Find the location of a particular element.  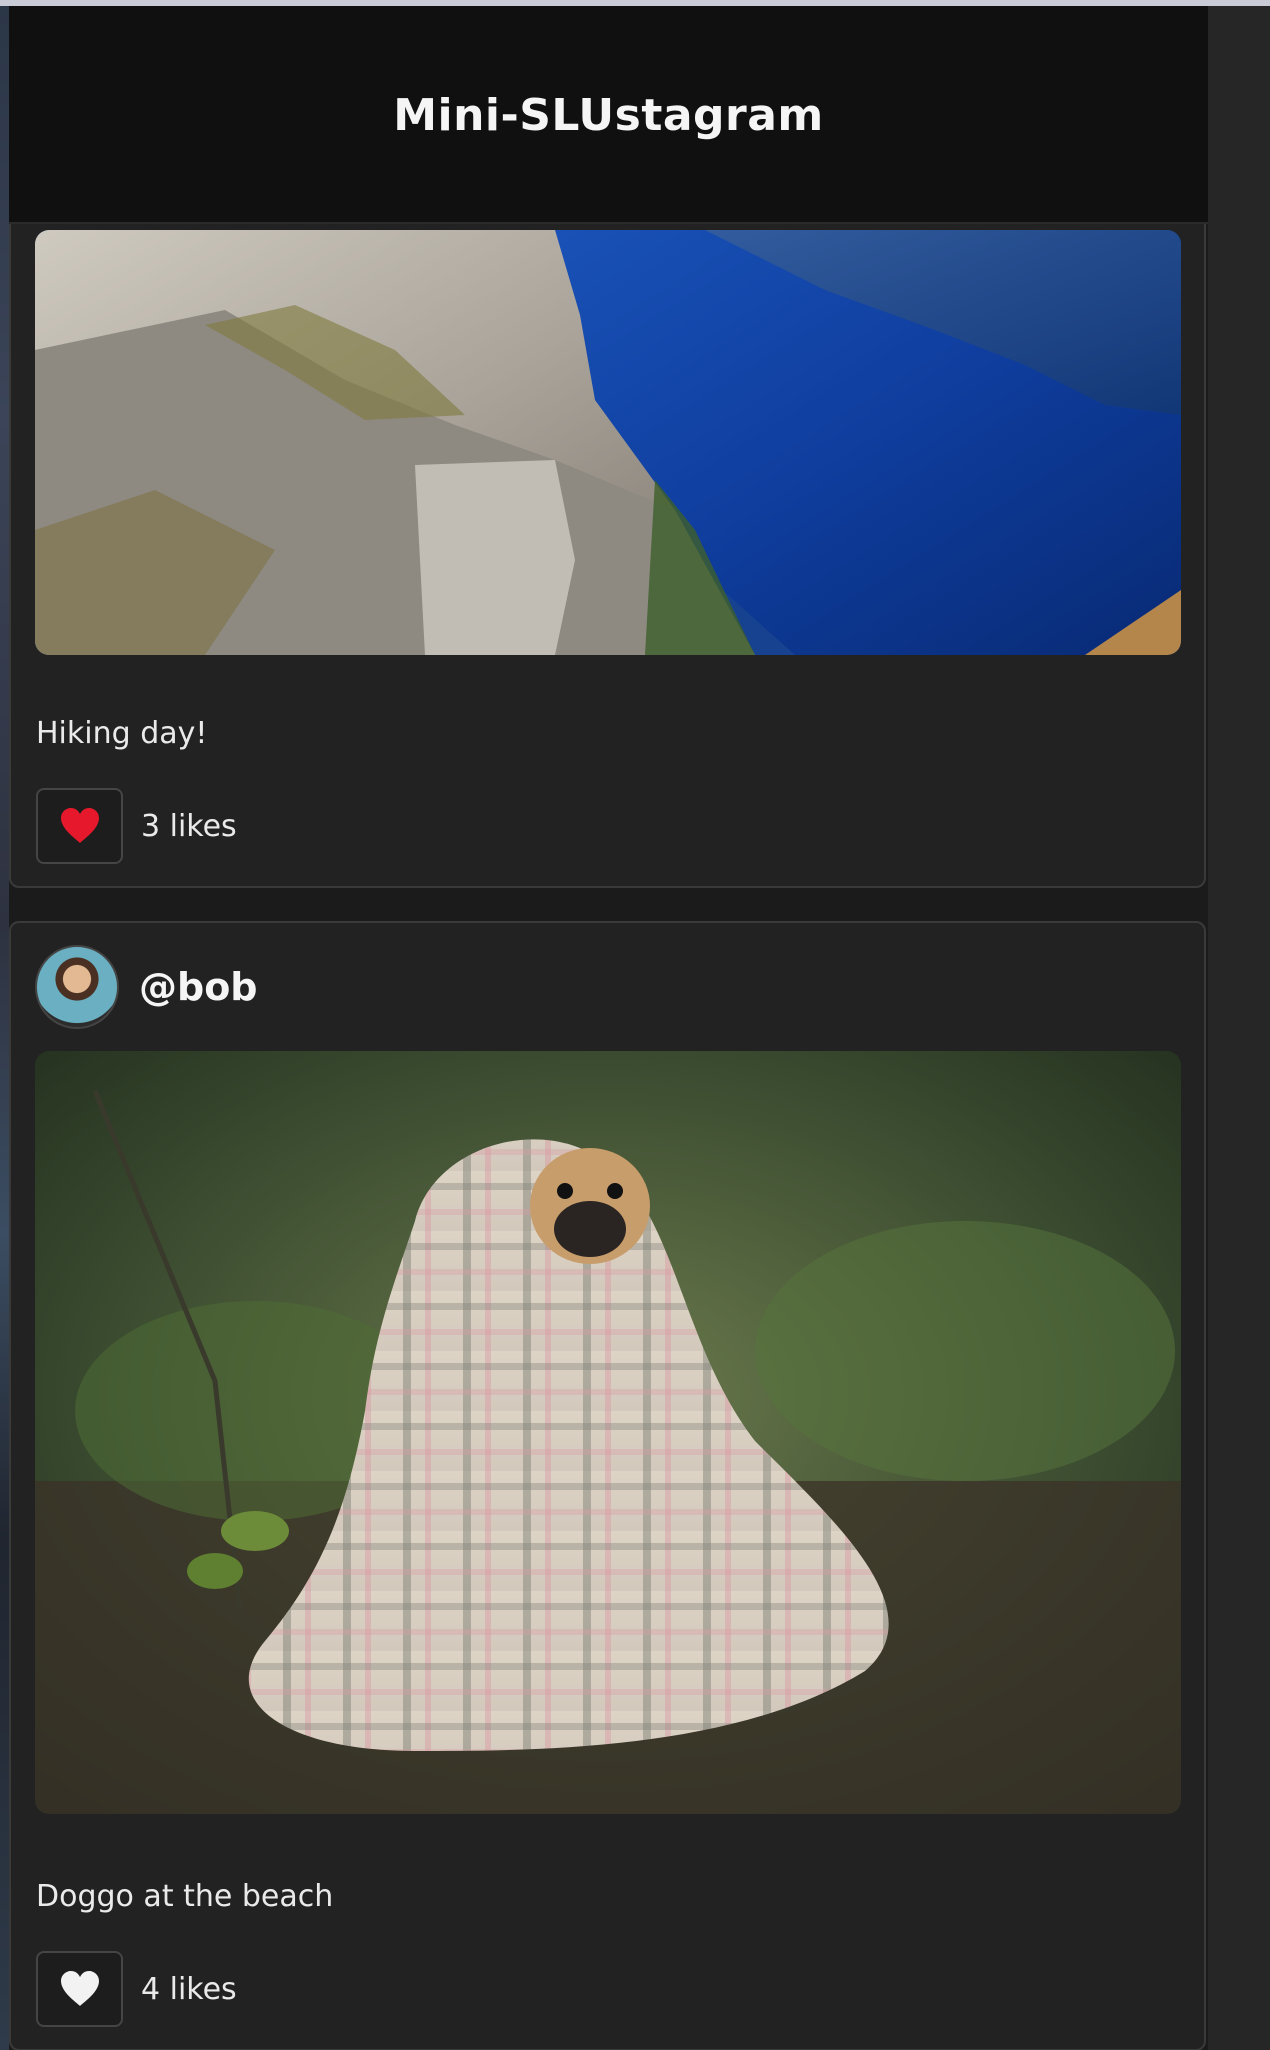

post-header: @bob is located at coordinates (146, 987).